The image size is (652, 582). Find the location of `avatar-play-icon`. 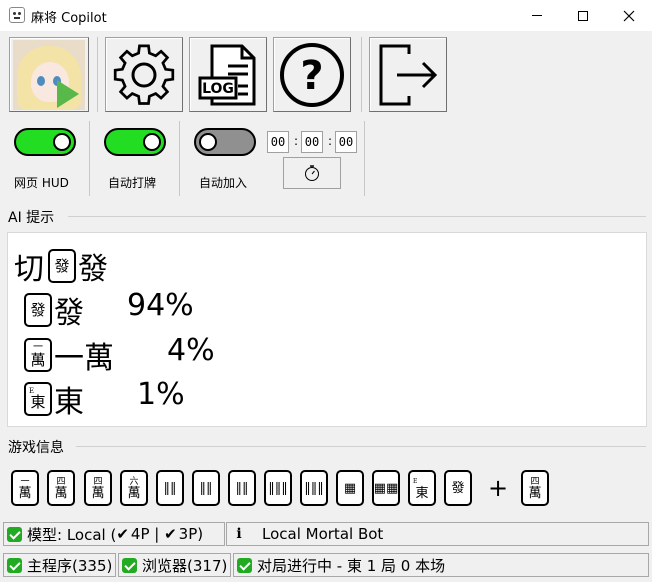

avatar-play-icon is located at coordinates (49, 74).